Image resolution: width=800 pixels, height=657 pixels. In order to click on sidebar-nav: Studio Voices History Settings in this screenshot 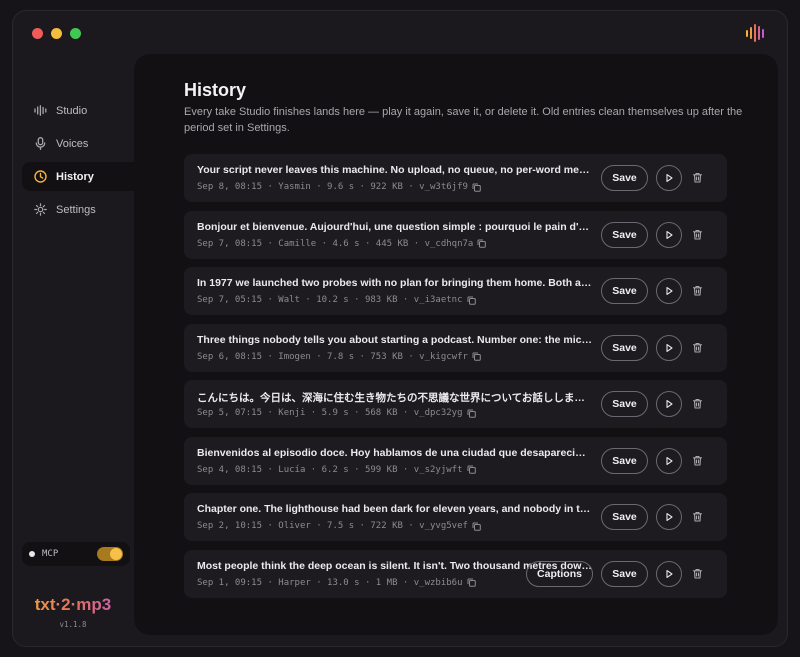, I will do `click(84, 160)`.